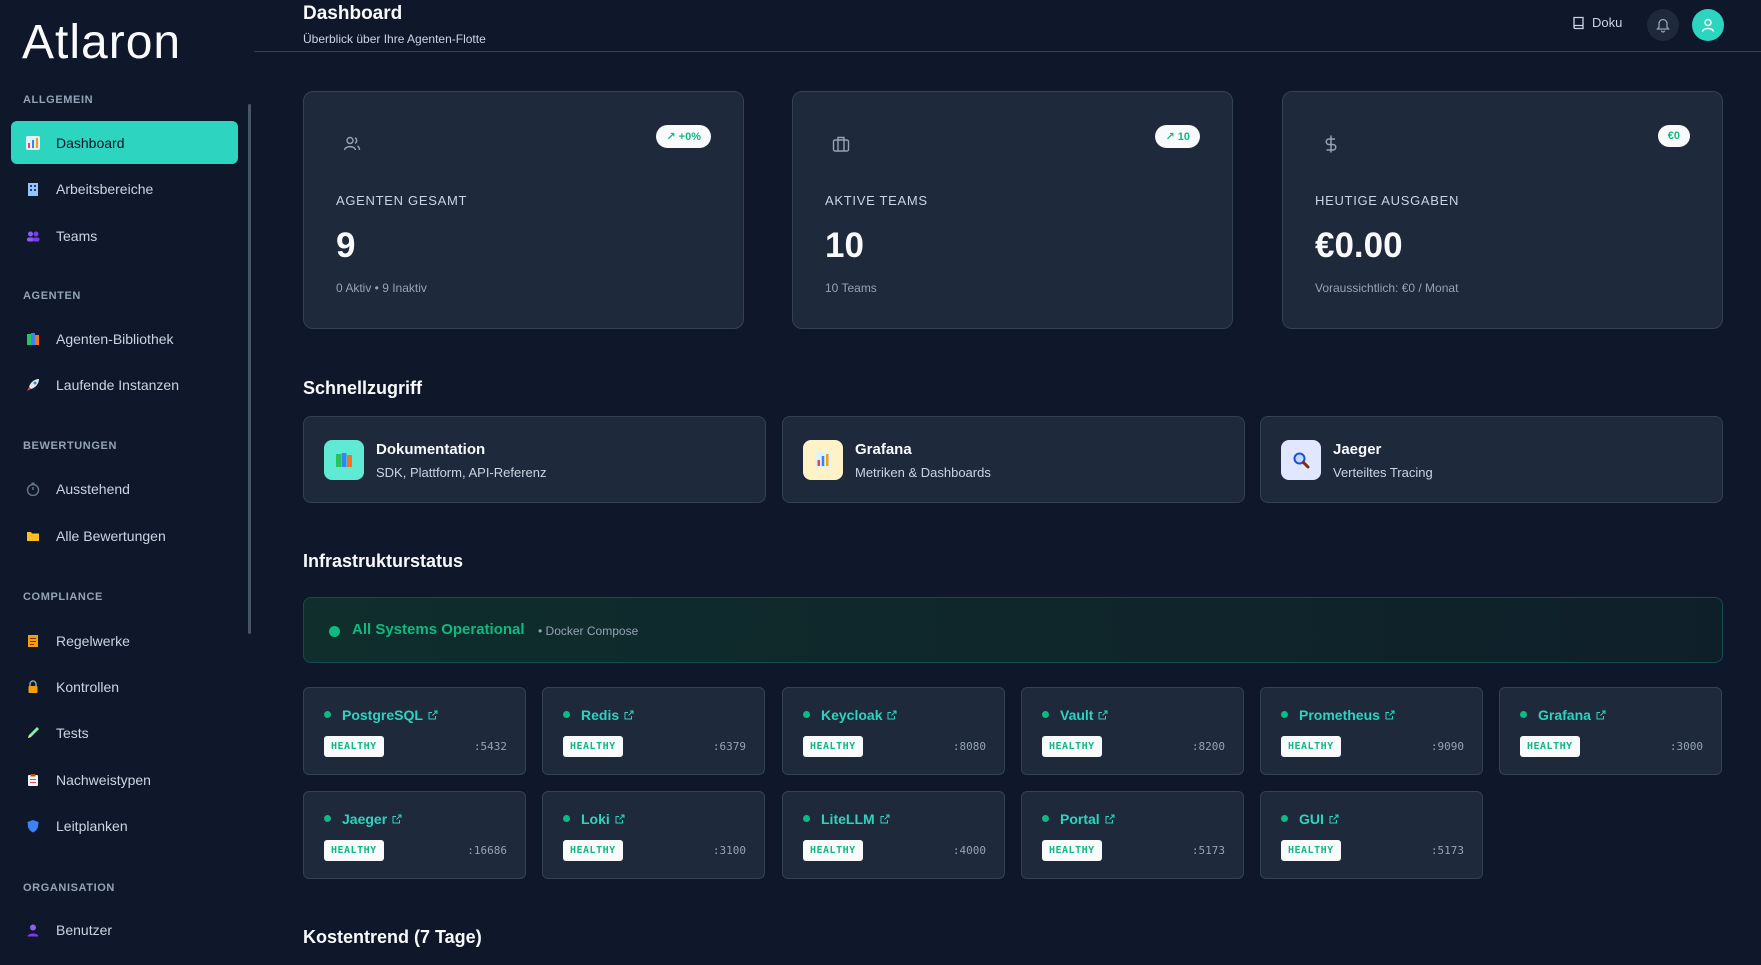 The image size is (1761, 965). What do you see at coordinates (588, 631) in the screenshot?
I see `environment-label: • Docker Compose` at bounding box center [588, 631].